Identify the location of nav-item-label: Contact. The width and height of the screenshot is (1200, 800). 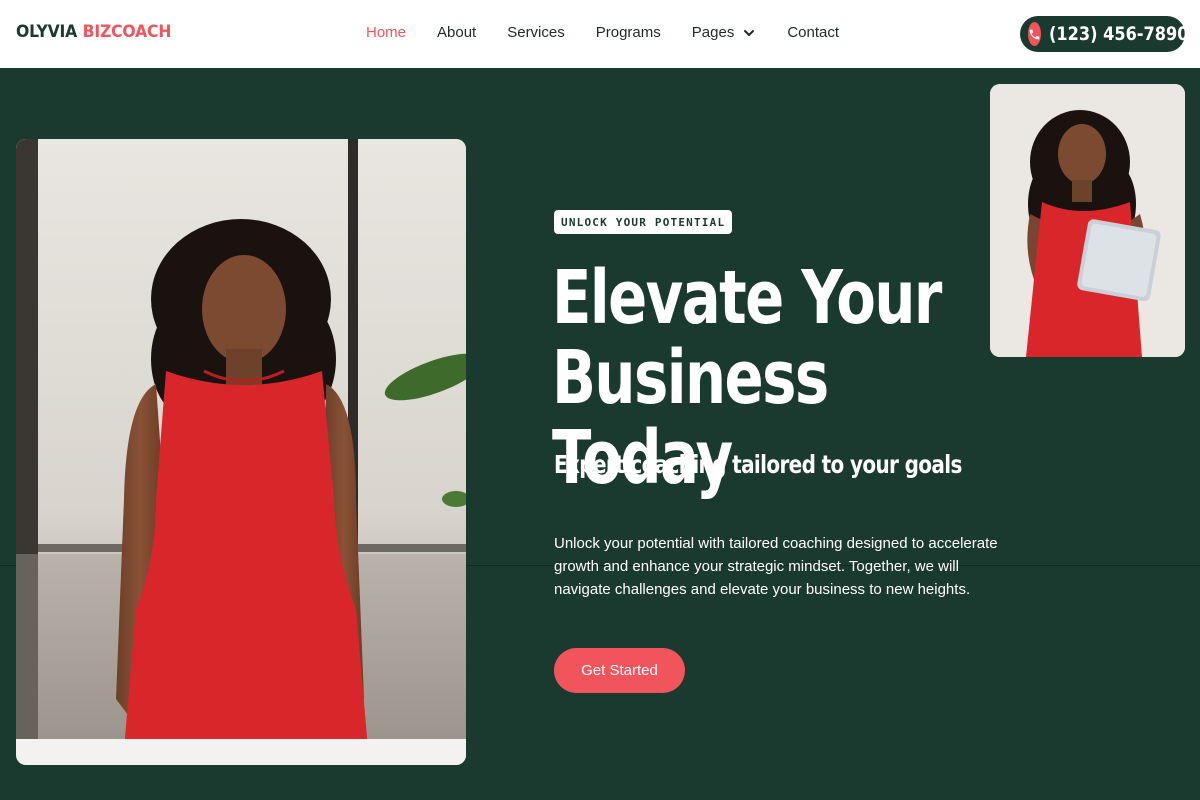
(813, 32).